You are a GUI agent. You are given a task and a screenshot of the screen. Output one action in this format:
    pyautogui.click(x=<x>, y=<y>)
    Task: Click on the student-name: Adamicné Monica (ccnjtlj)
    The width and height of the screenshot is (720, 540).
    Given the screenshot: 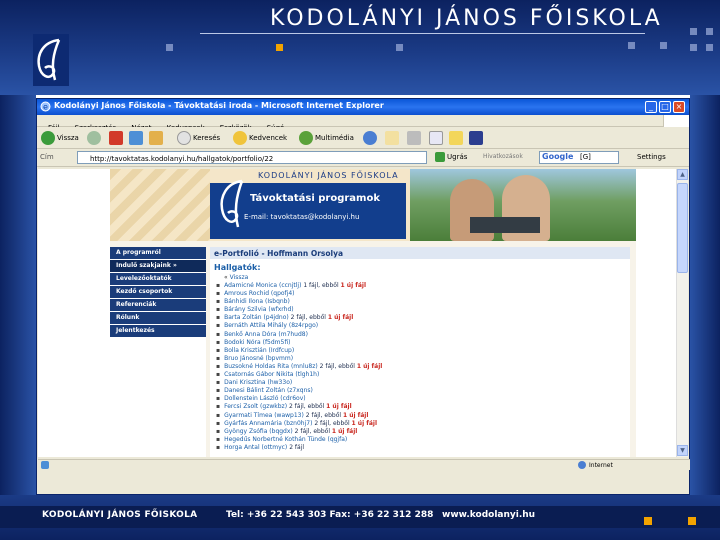 What is the action you would take?
    pyautogui.click(x=262, y=285)
    